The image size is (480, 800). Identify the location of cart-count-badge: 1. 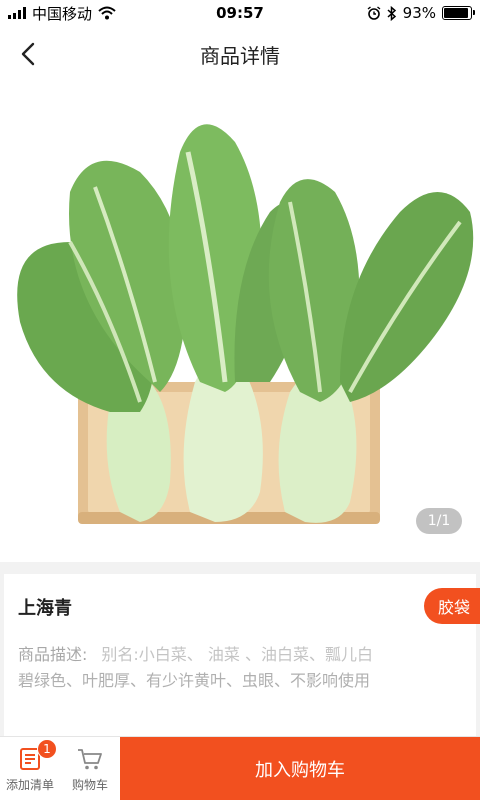
(47, 749).